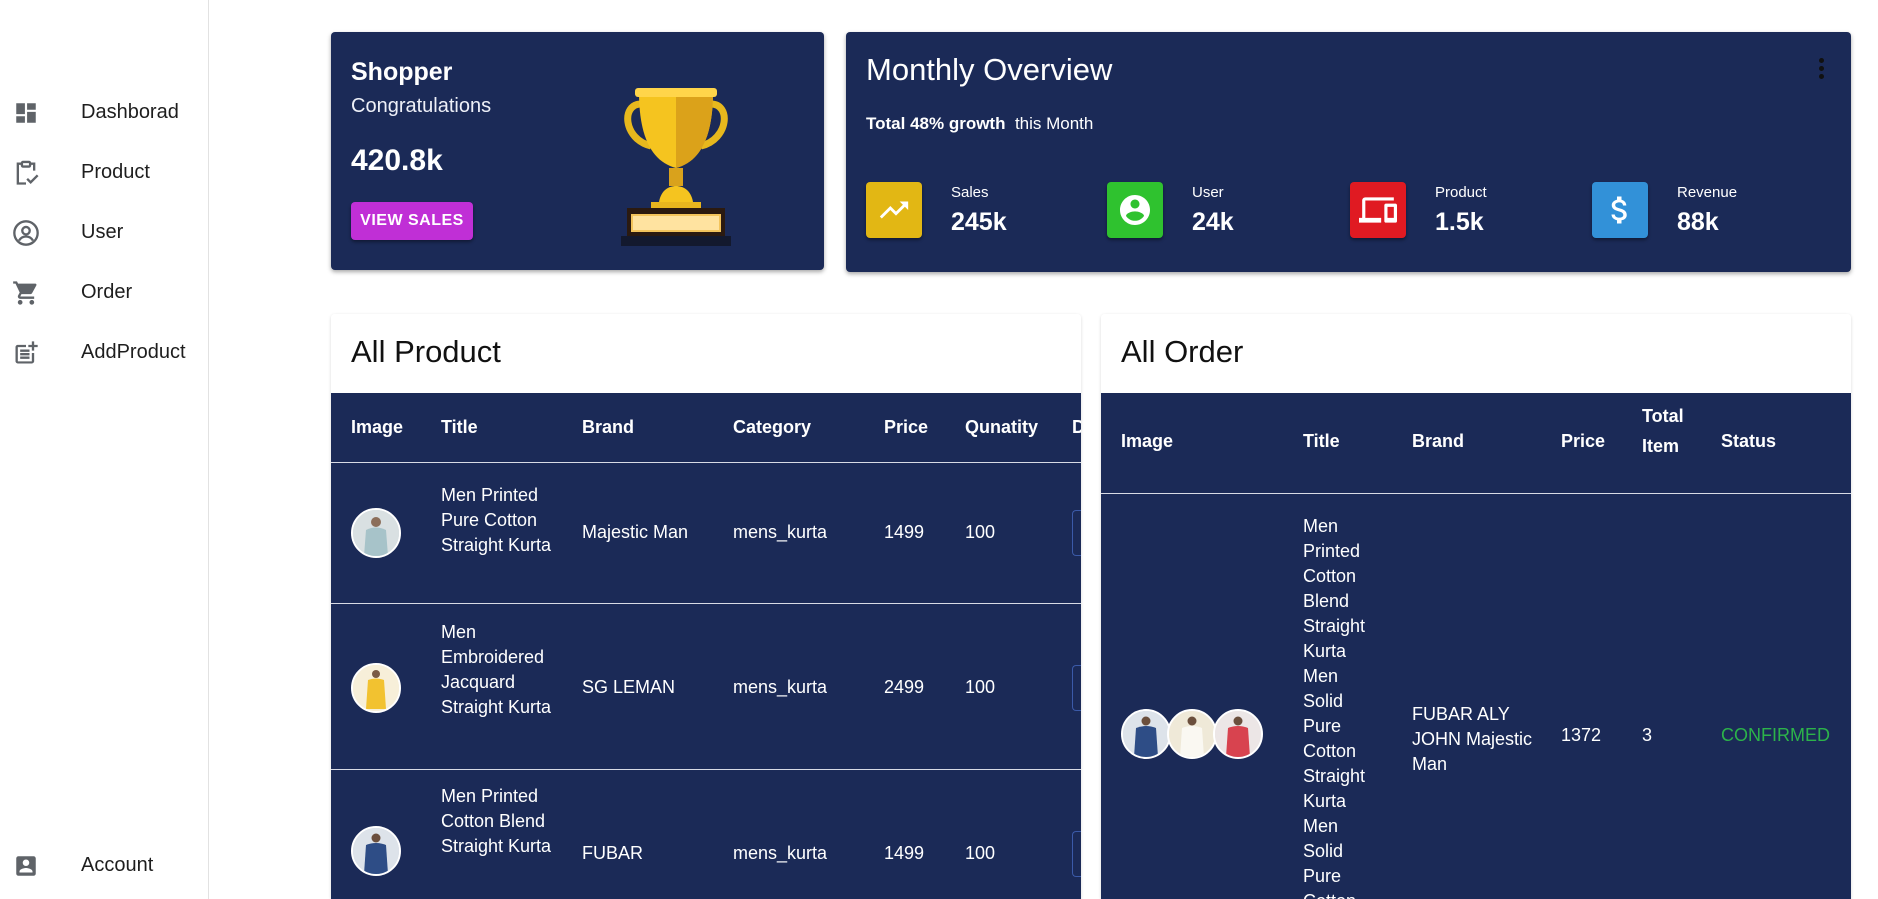 The width and height of the screenshot is (1878, 899). Describe the element at coordinates (1461, 192) in the screenshot. I see `stat-label: Product` at that location.